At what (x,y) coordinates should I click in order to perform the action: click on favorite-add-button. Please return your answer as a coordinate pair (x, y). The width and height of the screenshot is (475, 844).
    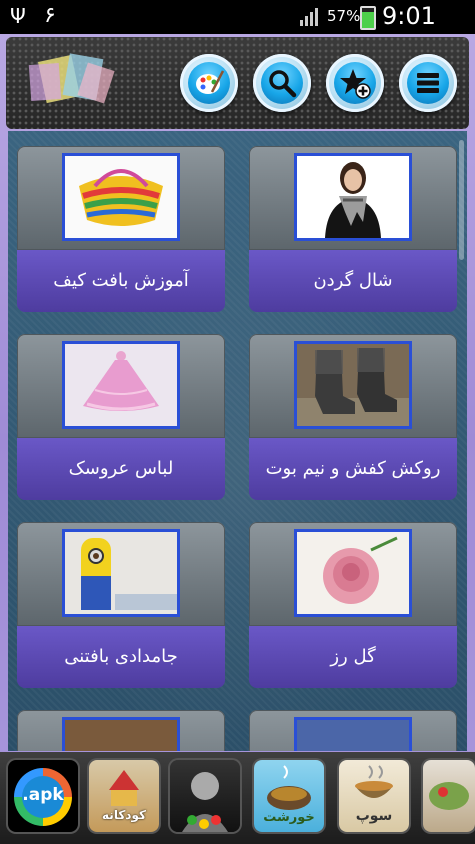
    Looking at the image, I should click on (355, 83).